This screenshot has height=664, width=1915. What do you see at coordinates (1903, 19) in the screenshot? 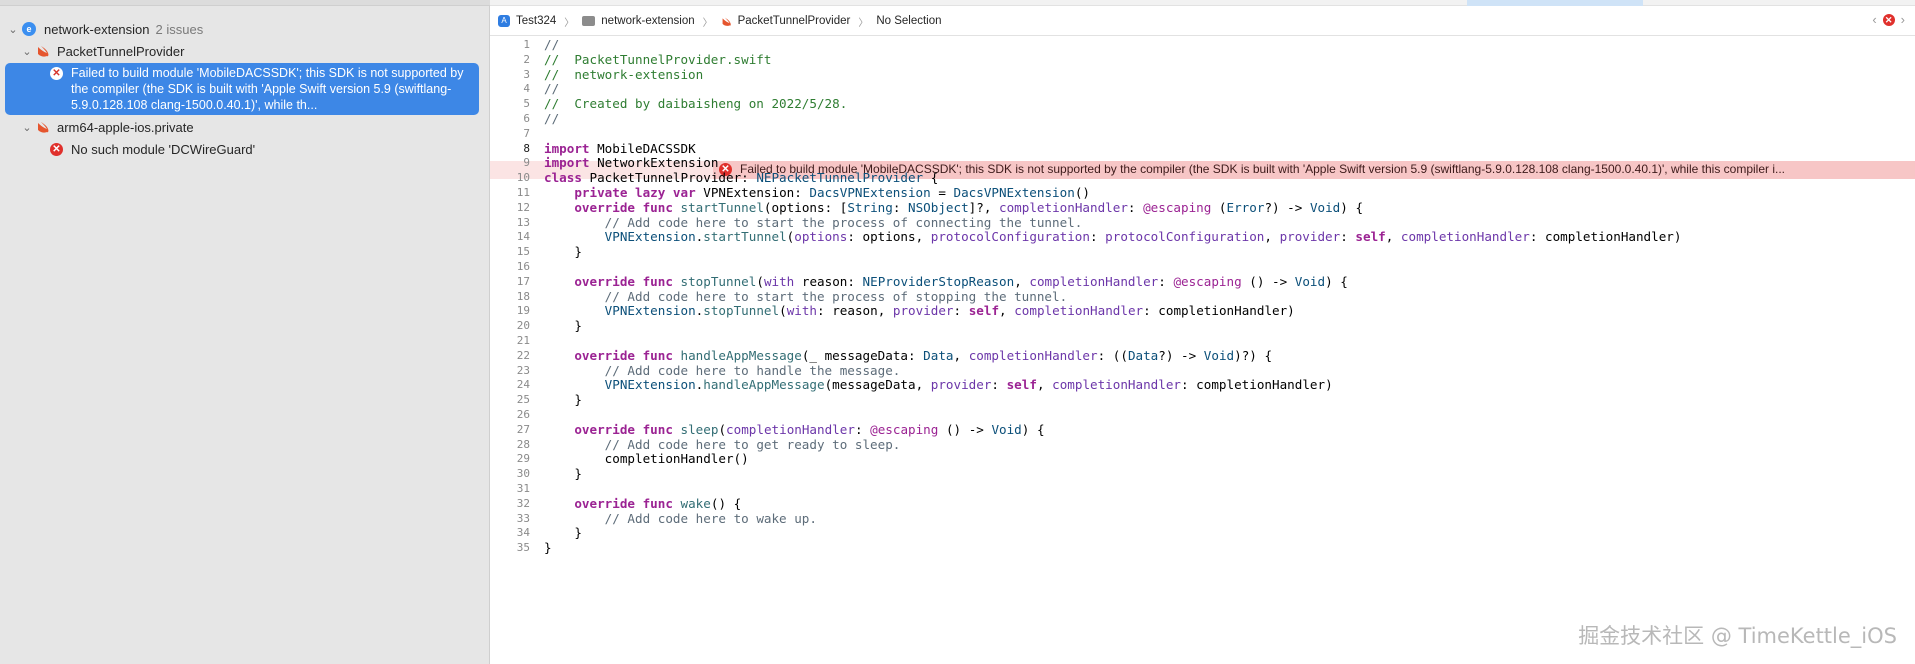
I see `next-issue-icon: ›` at bounding box center [1903, 19].